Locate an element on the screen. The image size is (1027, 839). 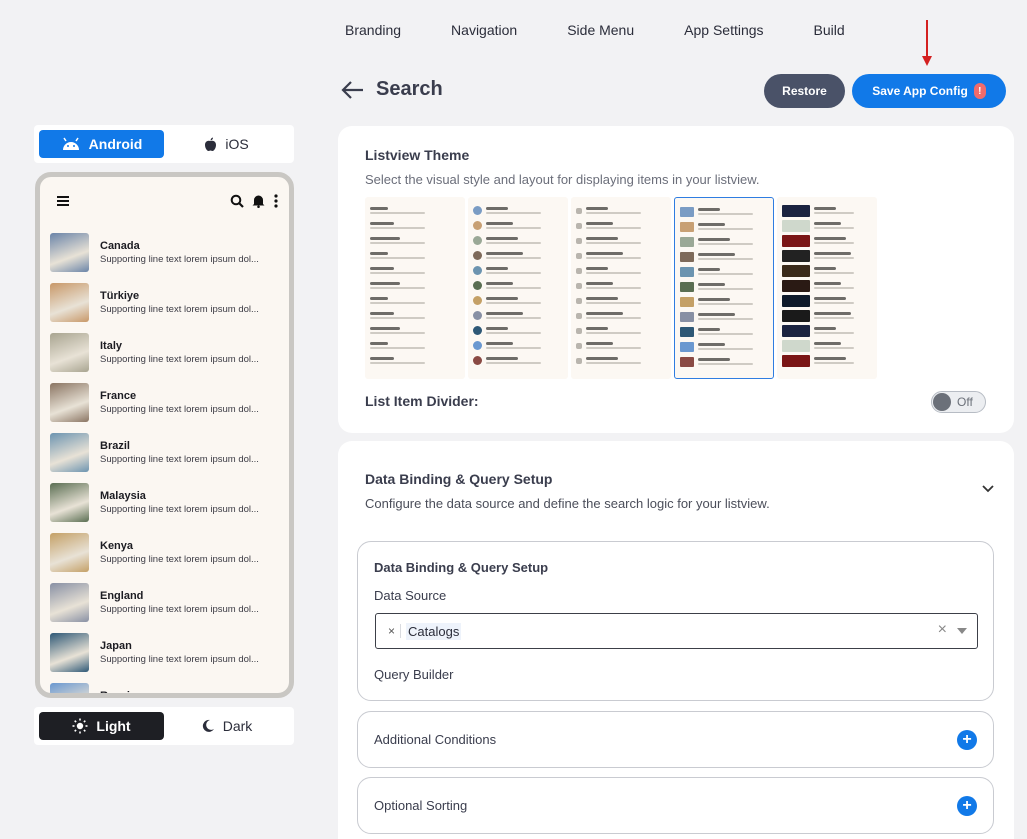
clear-icon: × is located at coordinates (942, 630).